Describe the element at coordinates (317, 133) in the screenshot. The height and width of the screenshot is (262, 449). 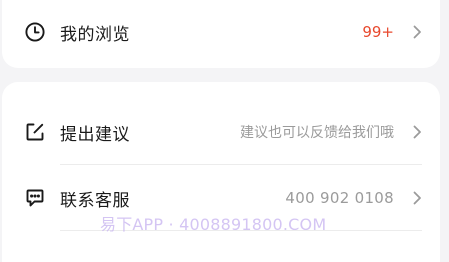
I see `feedback-hint: 建议也可以反馈给我们哦` at that location.